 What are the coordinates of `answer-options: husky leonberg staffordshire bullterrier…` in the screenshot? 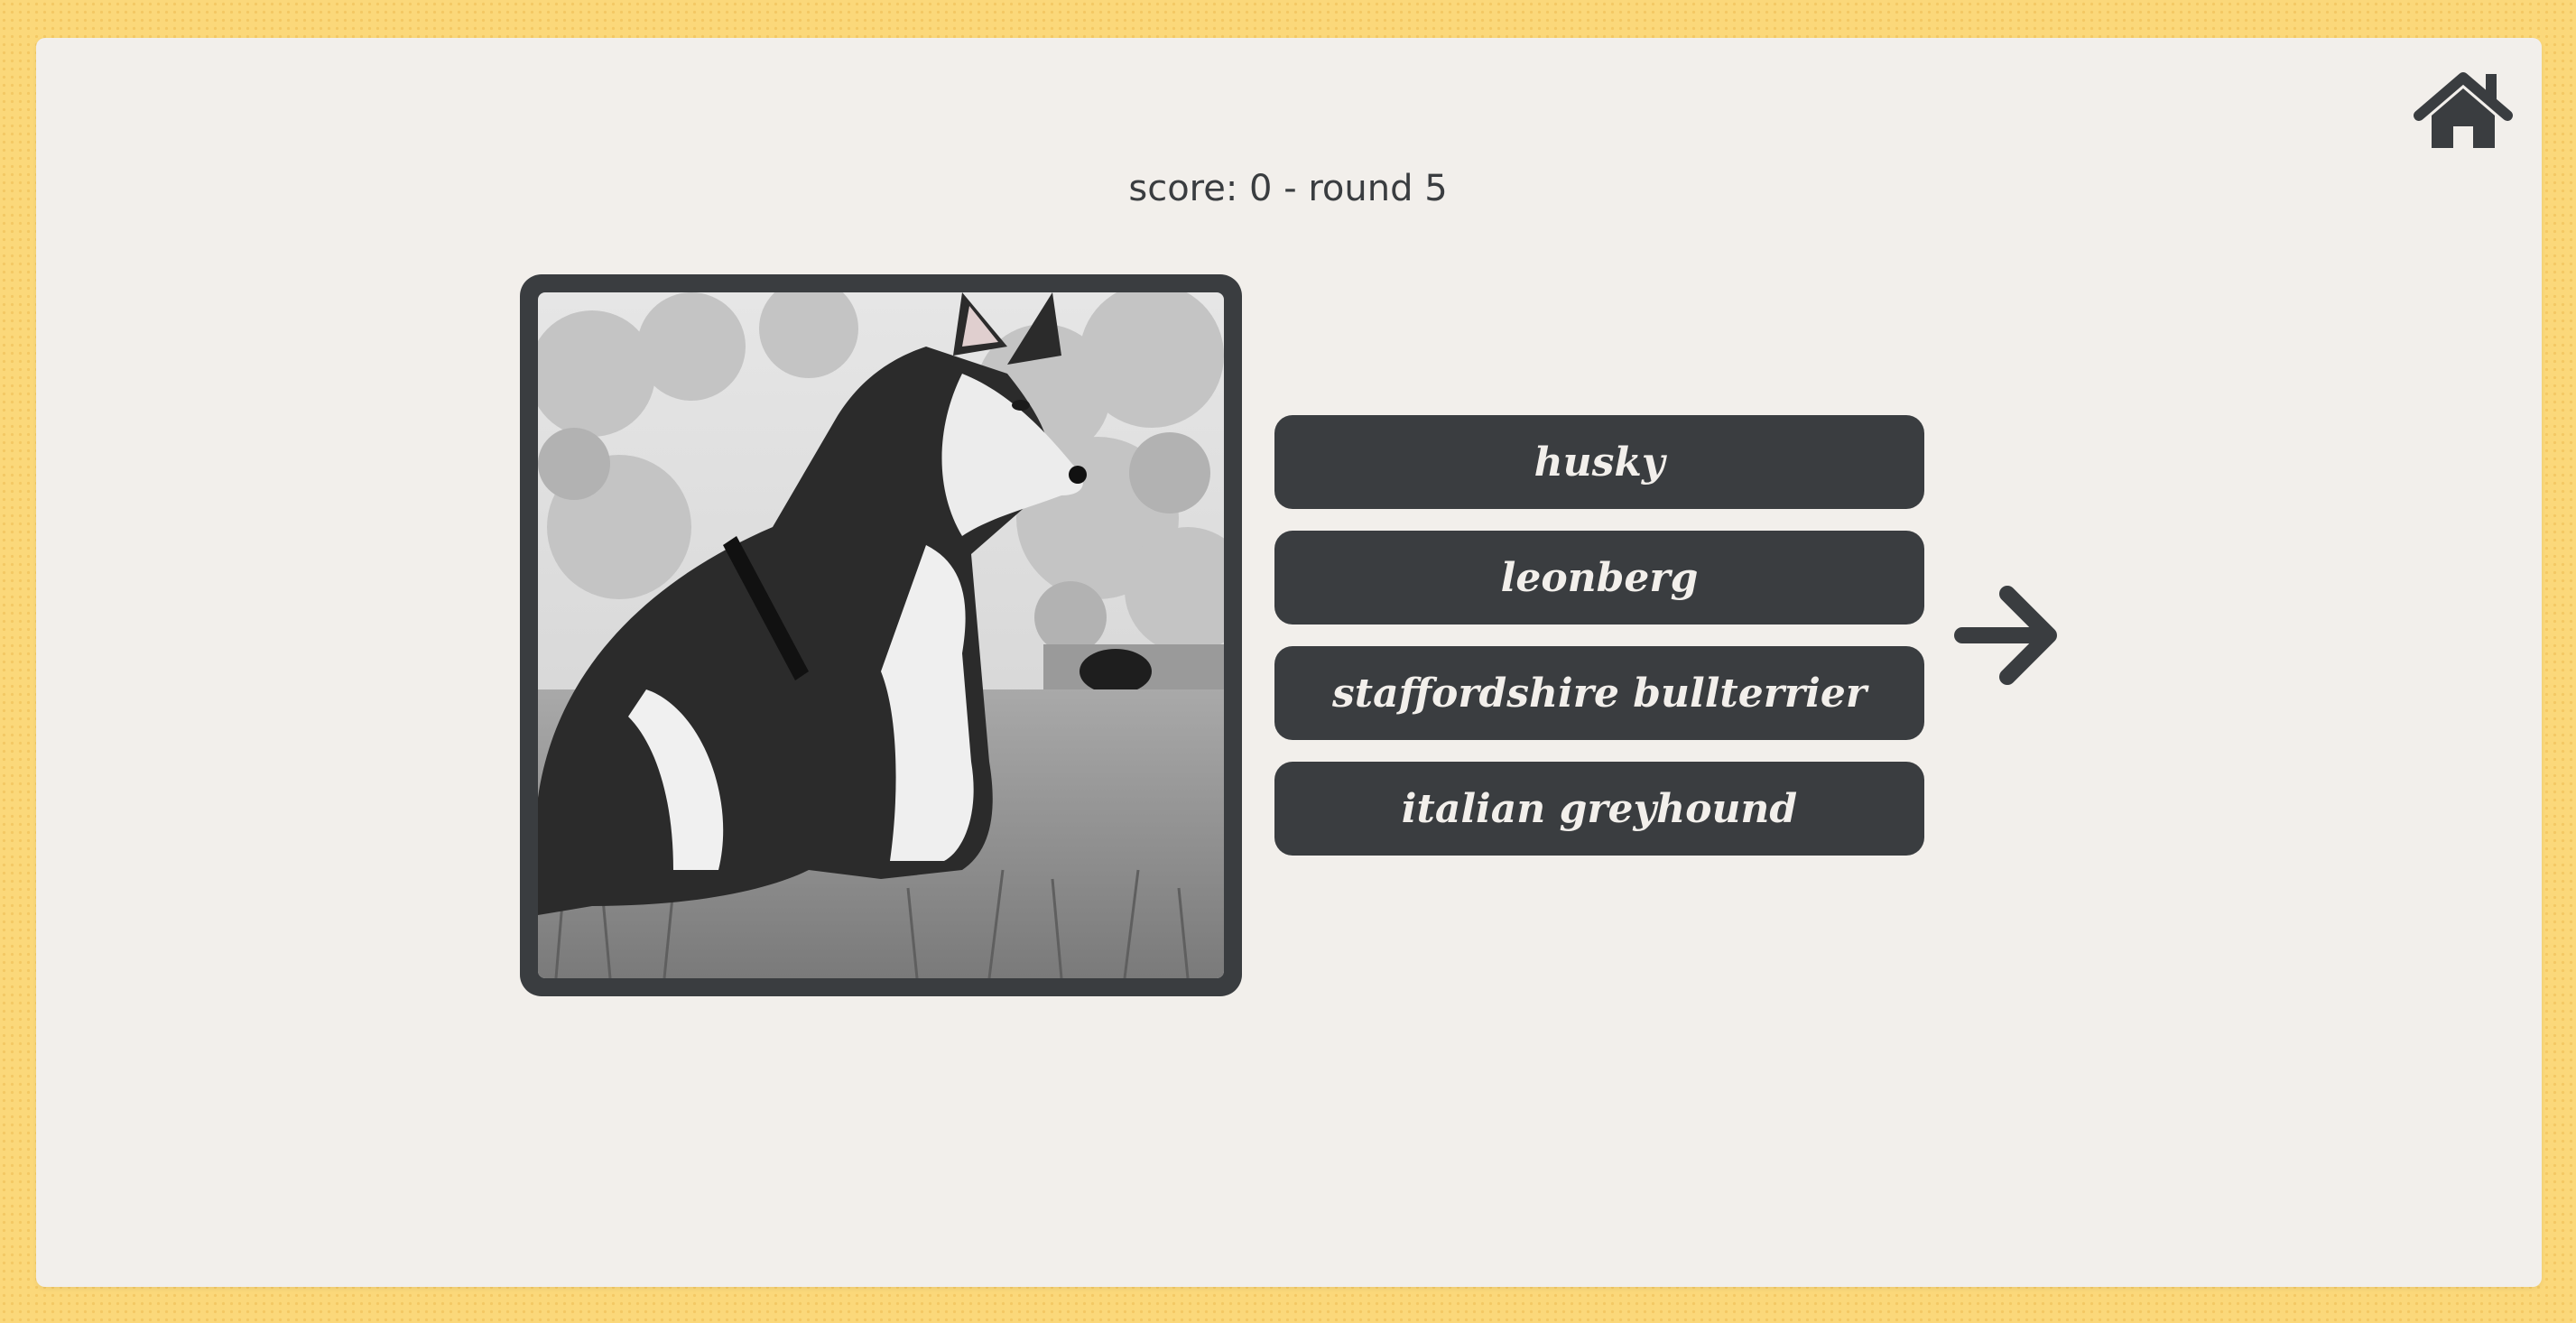 It's located at (1599, 646).